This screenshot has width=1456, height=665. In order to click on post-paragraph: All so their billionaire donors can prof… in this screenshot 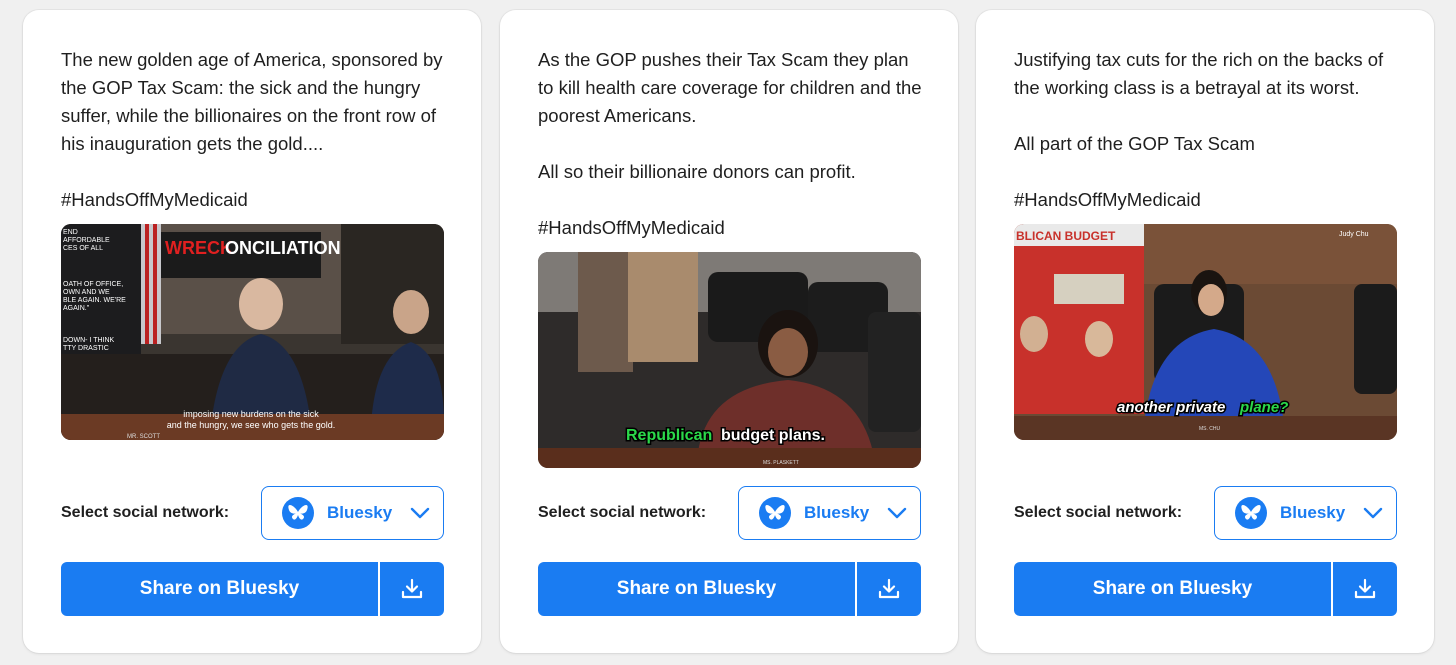, I will do `click(697, 171)`.